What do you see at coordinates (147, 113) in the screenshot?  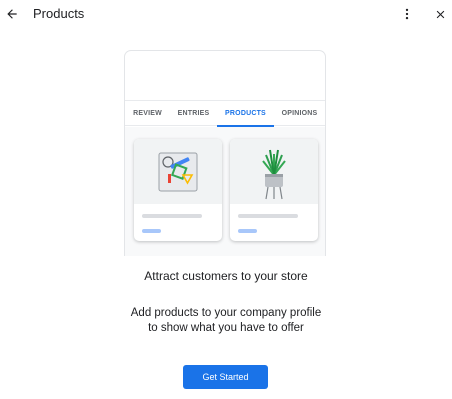 I see `tab-review: REVIEW` at bounding box center [147, 113].